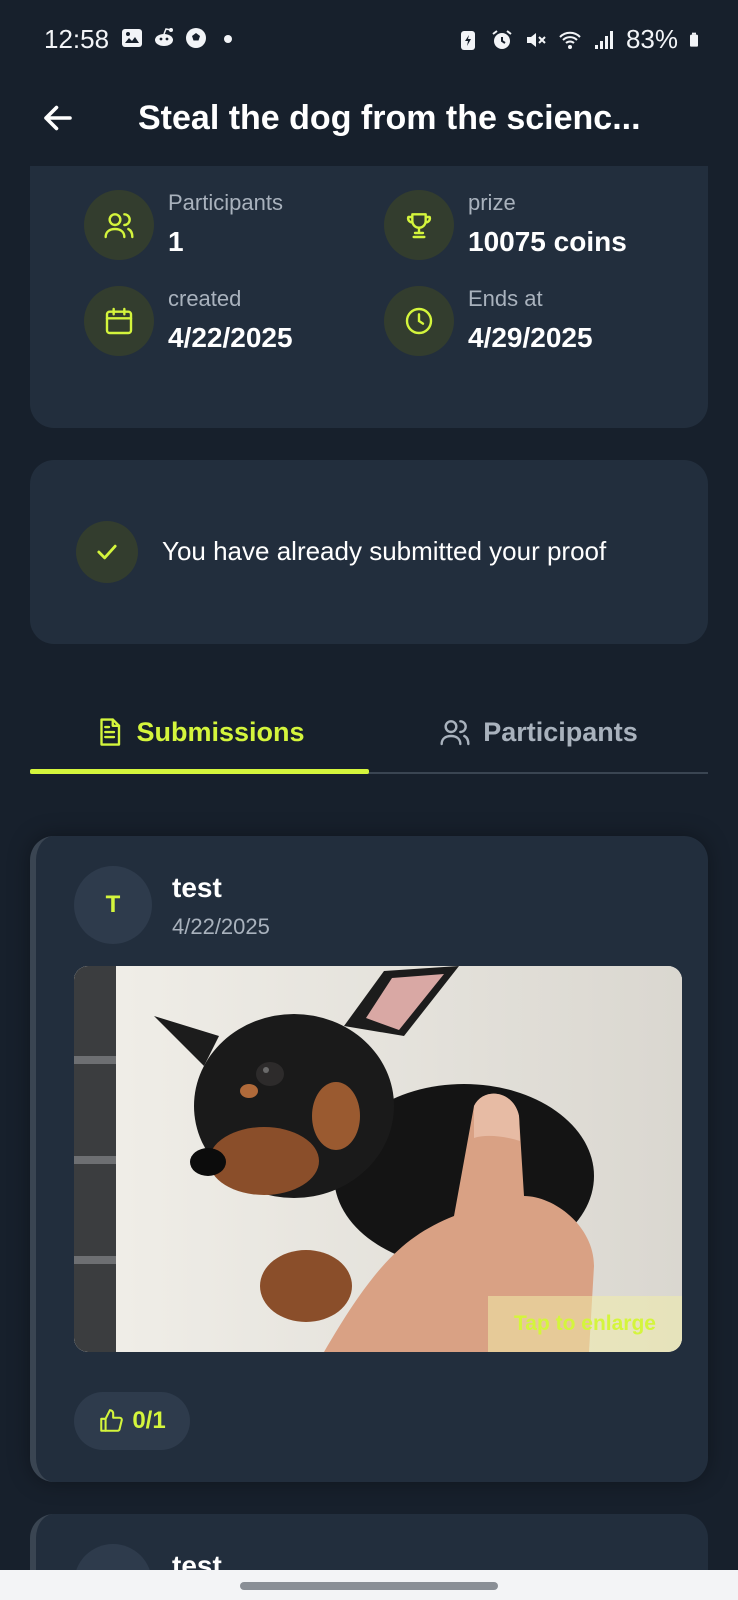 The image size is (738, 1600). What do you see at coordinates (225, 202) in the screenshot?
I see `stat-label: Participants` at bounding box center [225, 202].